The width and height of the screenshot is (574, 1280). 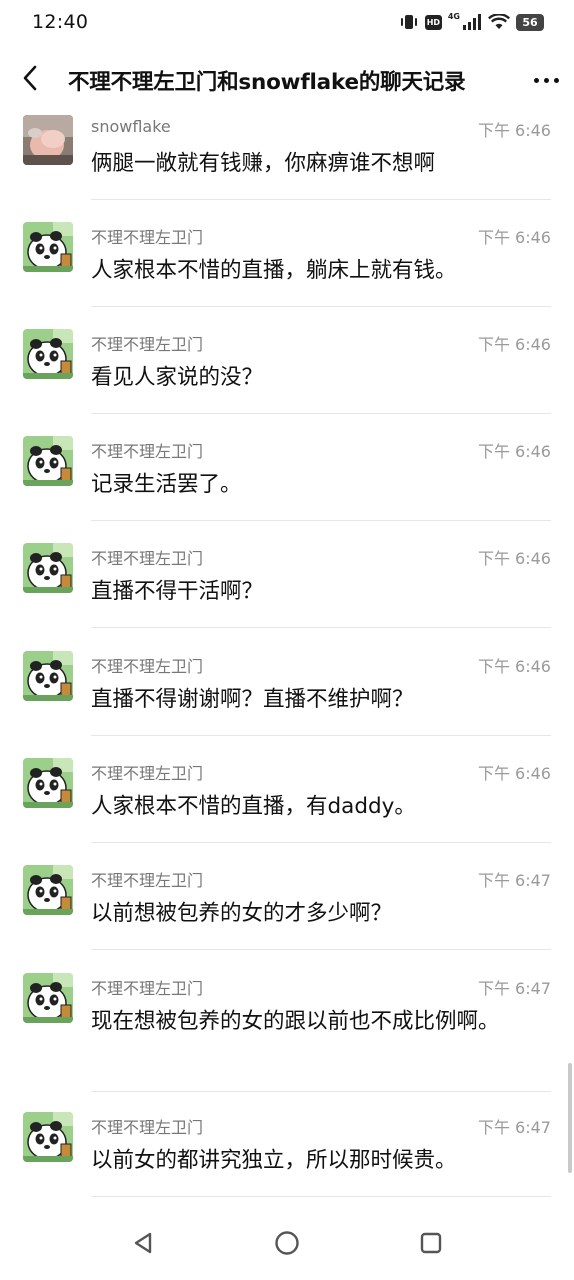 What do you see at coordinates (287, 22) in the screenshot?
I see `status-bar: 12:40 HD 4G 56` at bounding box center [287, 22].